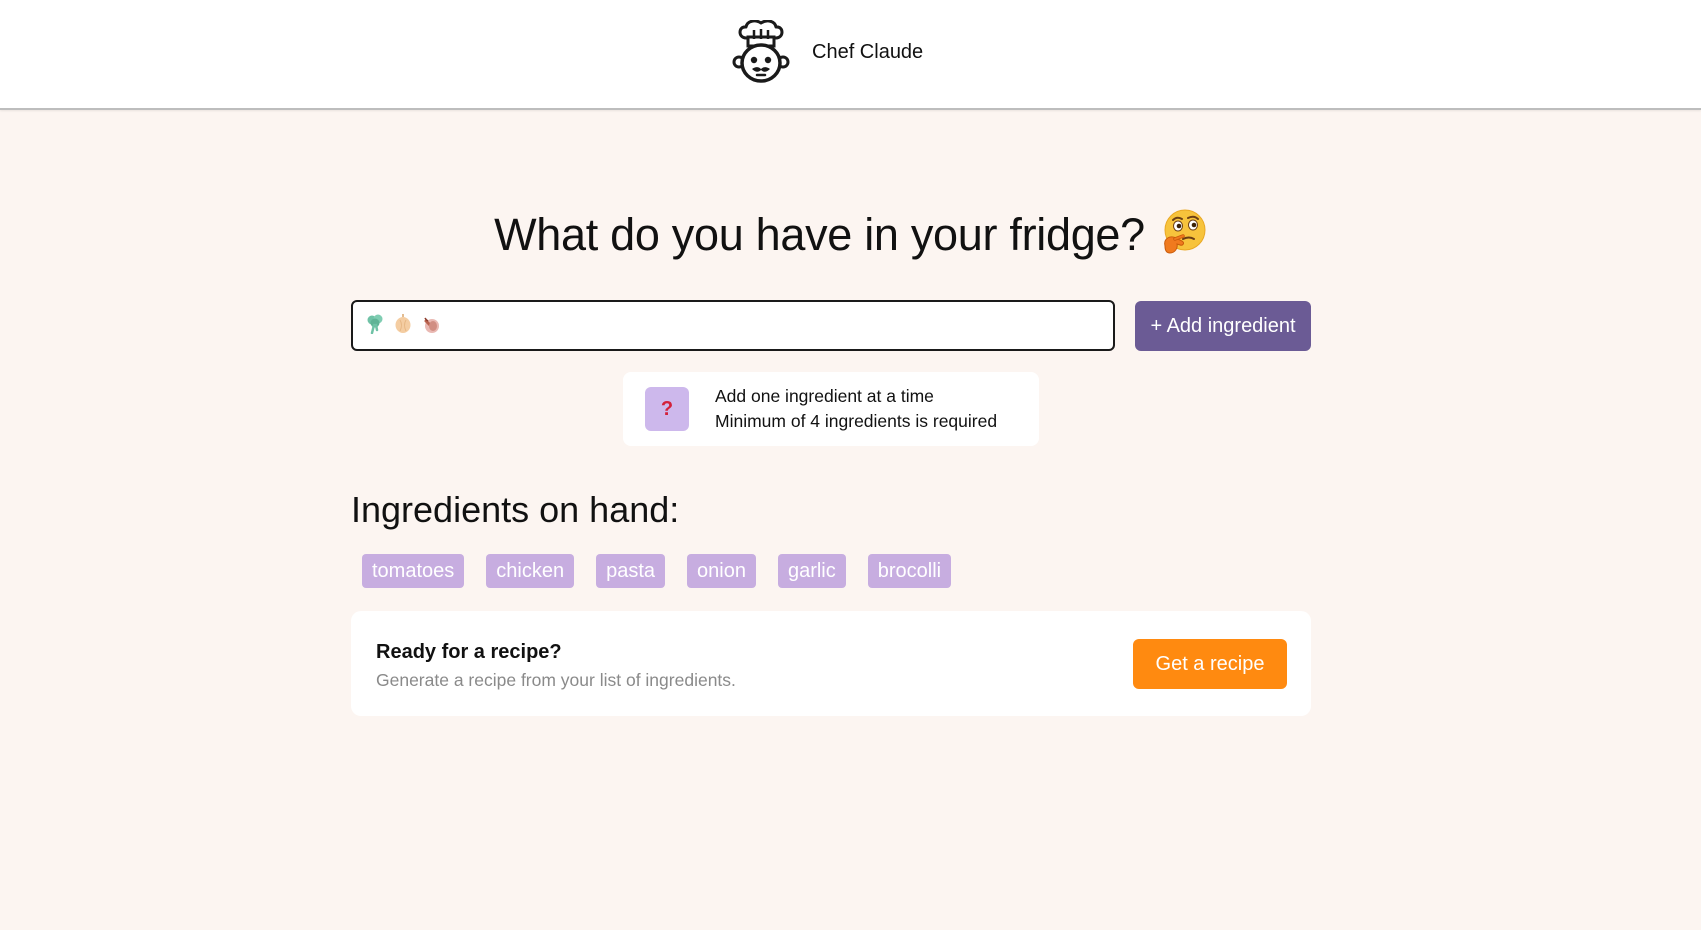  What do you see at coordinates (811, 571) in the screenshot?
I see `ingredient-chip: garlic` at bounding box center [811, 571].